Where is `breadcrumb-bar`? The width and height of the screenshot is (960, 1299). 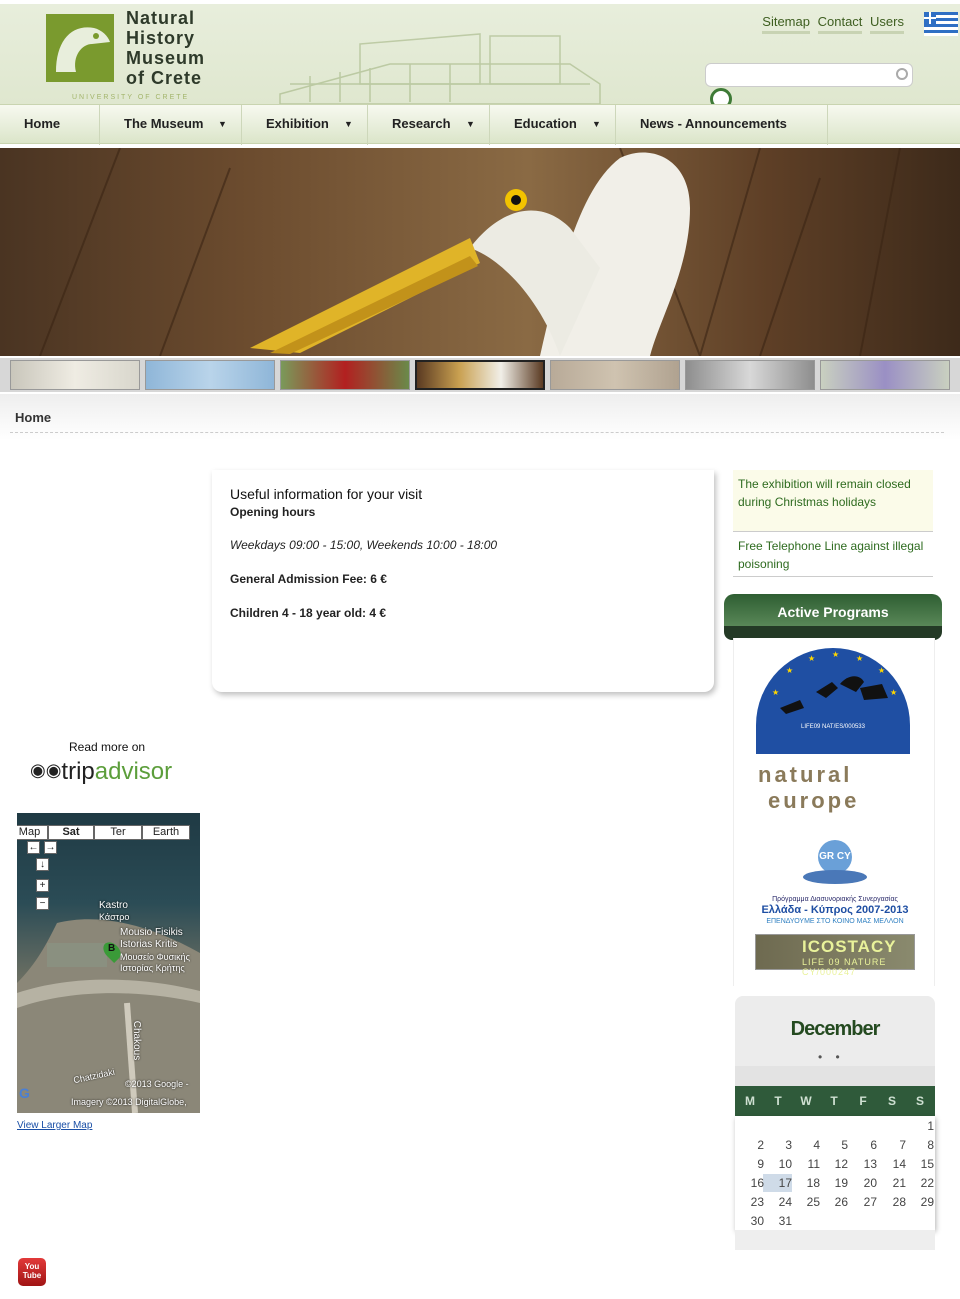 breadcrumb-bar is located at coordinates (480, 417).